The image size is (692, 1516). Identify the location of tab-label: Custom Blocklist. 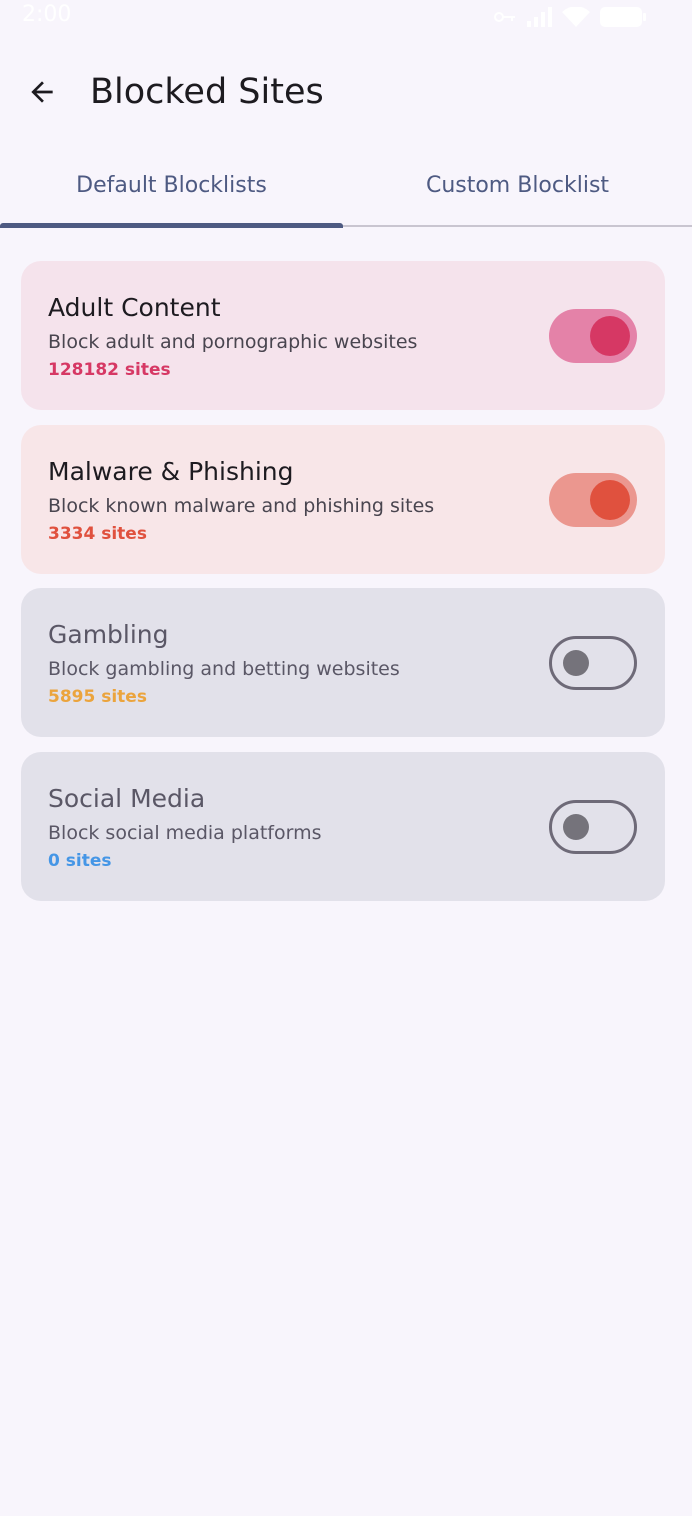
(517, 185).